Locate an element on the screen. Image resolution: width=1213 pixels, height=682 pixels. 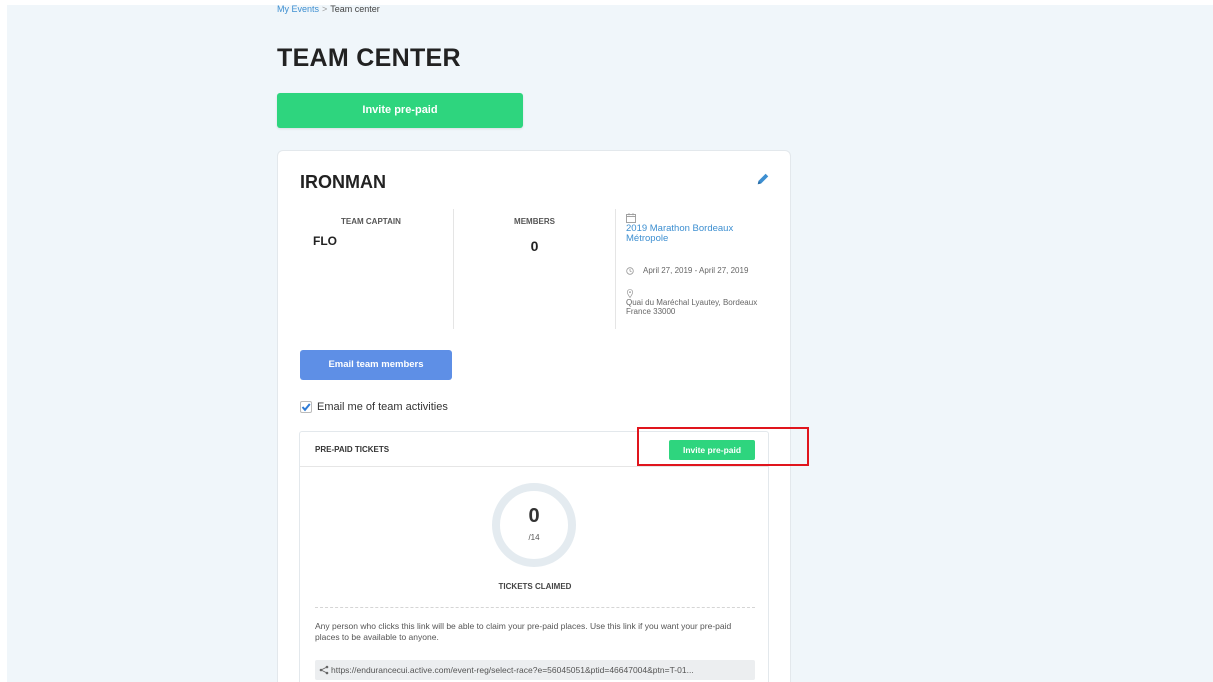
team-captain-section: TEAM CAPTAIN FLO is located at coordinates (377, 269).